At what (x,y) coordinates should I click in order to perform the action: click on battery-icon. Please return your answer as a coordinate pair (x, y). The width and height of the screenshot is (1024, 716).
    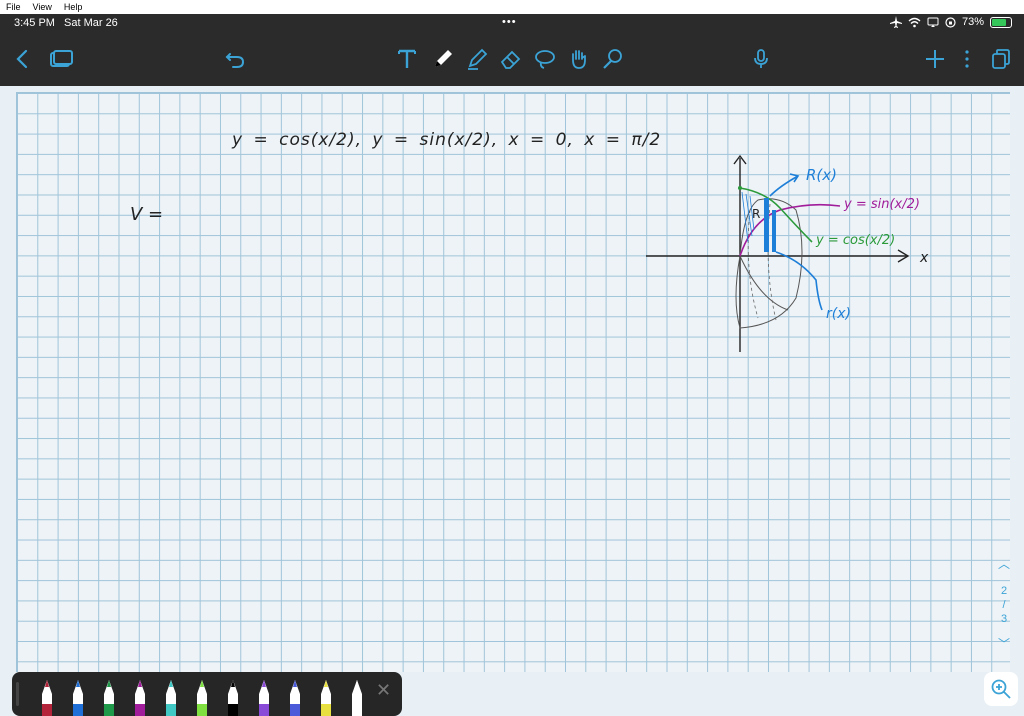
    Looking at the image, I should click on (1001, 22).